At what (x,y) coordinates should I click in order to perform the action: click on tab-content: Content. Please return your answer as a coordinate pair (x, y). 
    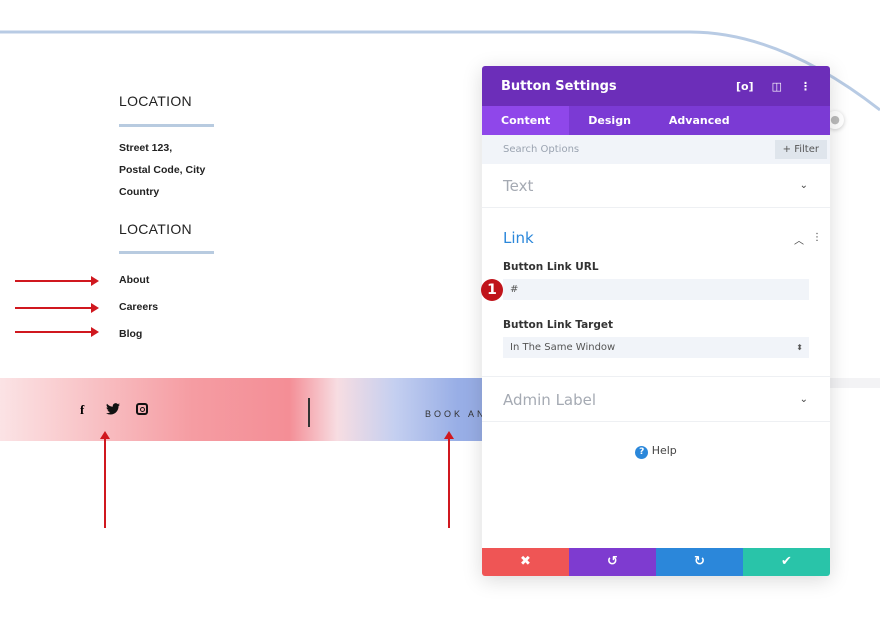
    Looking at the image, I should click on (526, 120).